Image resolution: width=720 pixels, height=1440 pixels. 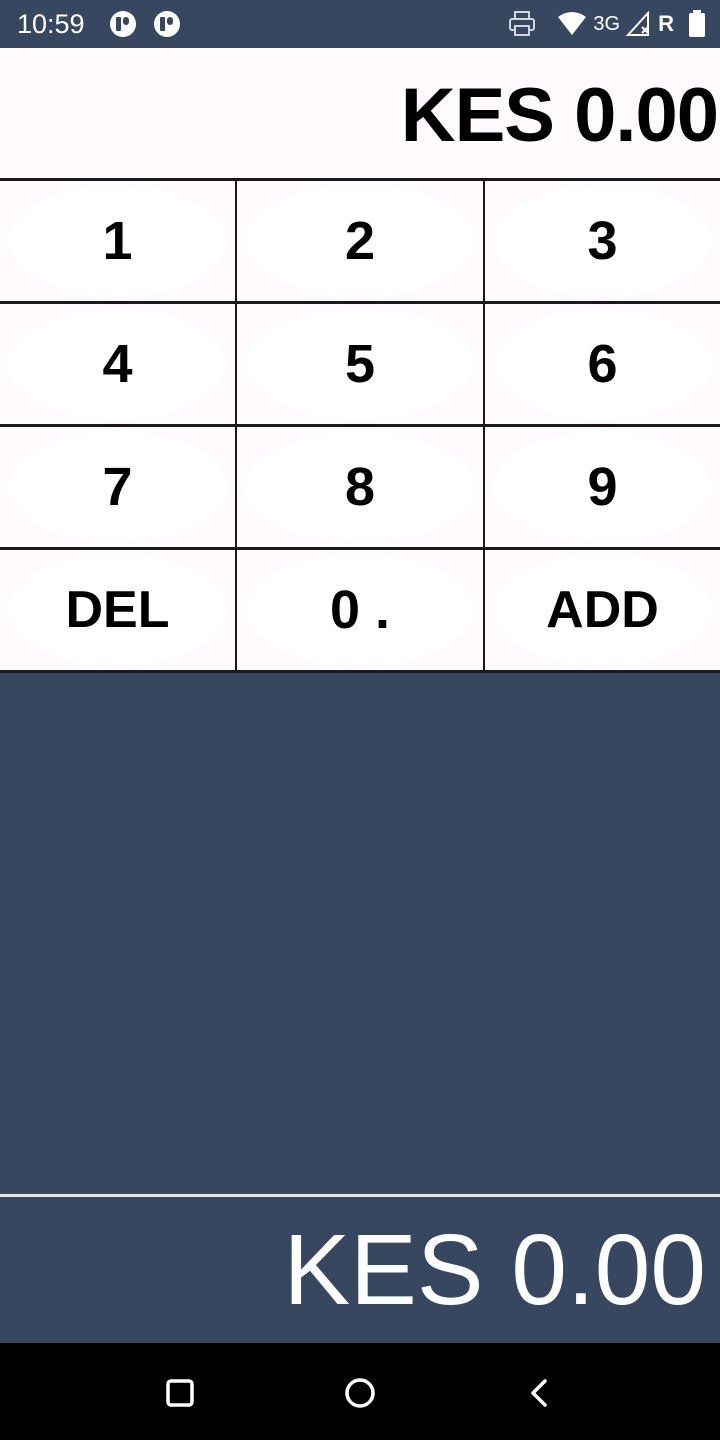 What do you see at coordinates (697, 23) in the screenshot?
I see `battery-icon` at bounding box center [697, 23].